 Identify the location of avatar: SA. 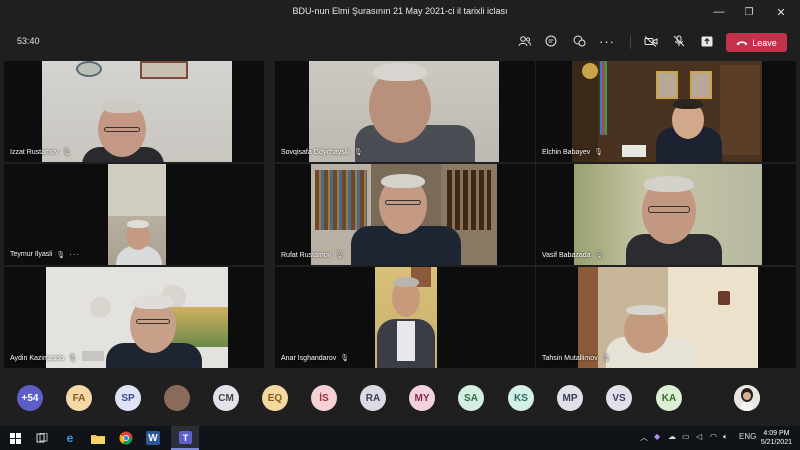
(471, 398).